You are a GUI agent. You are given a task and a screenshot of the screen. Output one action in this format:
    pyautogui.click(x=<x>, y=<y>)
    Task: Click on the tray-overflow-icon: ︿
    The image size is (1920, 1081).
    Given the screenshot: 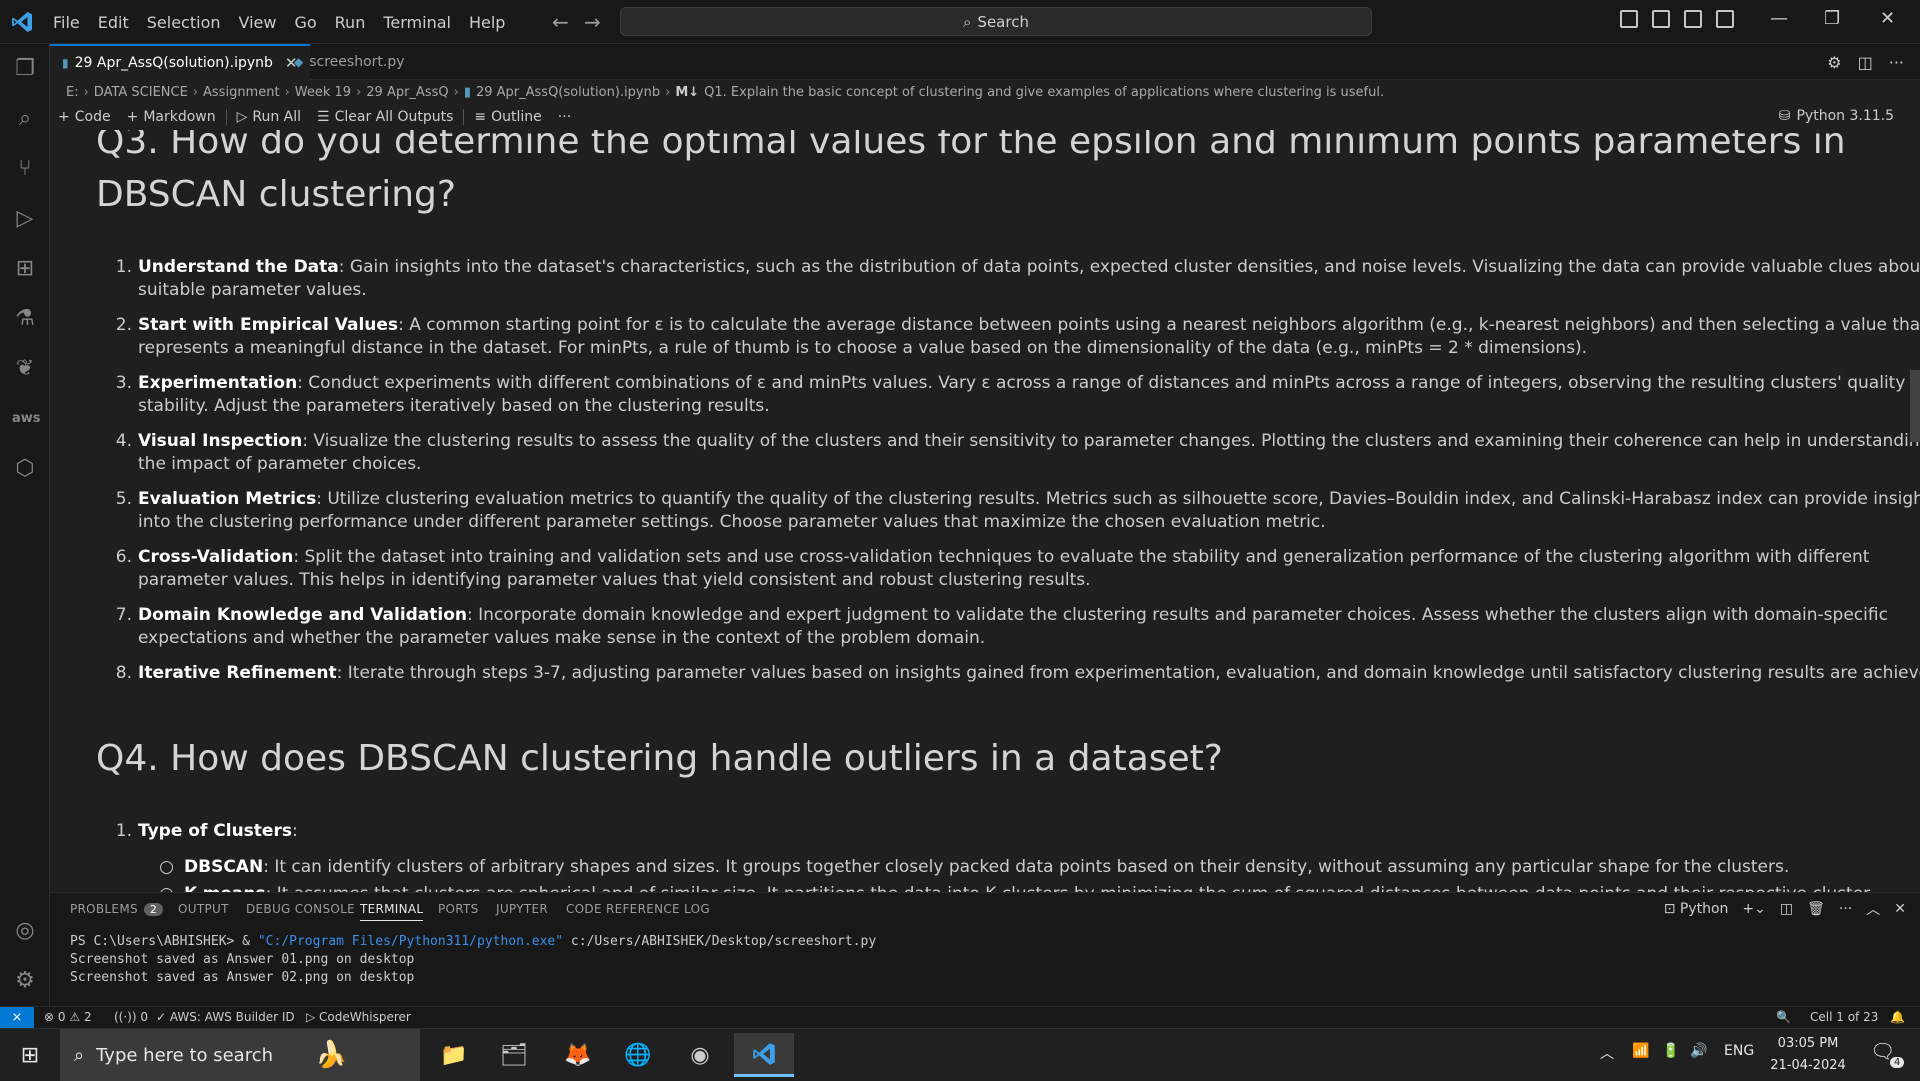 What is the action you would take?
    pyautogui.click(x=1607, y=1053)
    